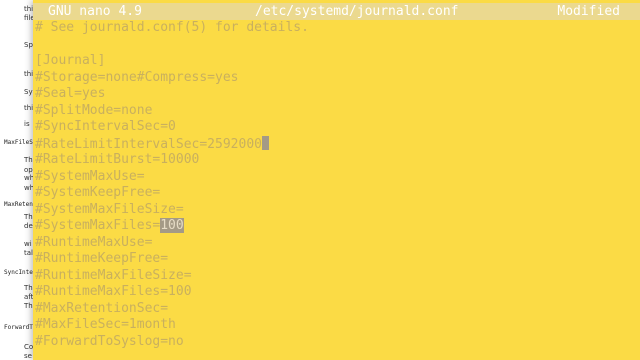 The height and width of the screenshot is (360, 640). What do you see at coordinates (90, 176) in the screenshot?
I see `editor-line-text: #SystemMaxUse=` at bounding box center [90, 176].